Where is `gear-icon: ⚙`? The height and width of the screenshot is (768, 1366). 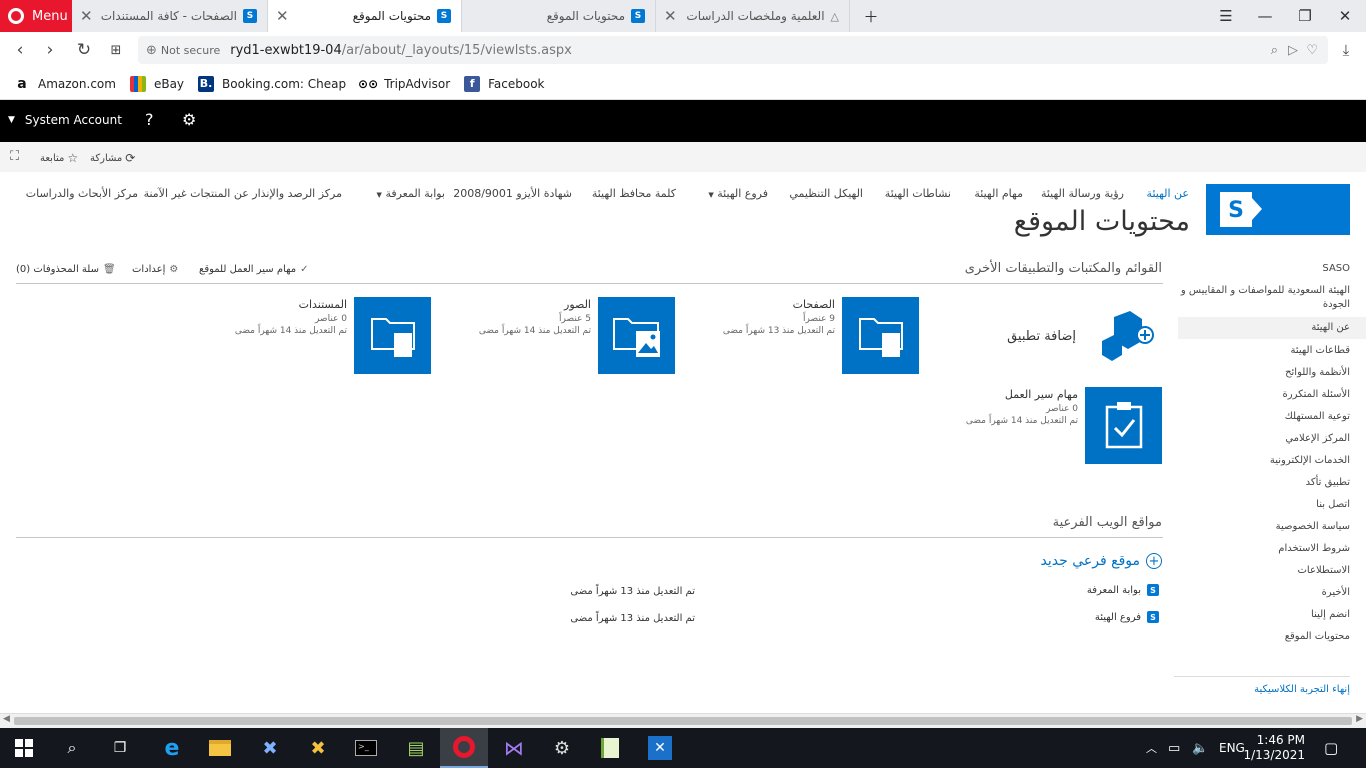 gear-icon: ⚙ is located at coordinates (189, 119).